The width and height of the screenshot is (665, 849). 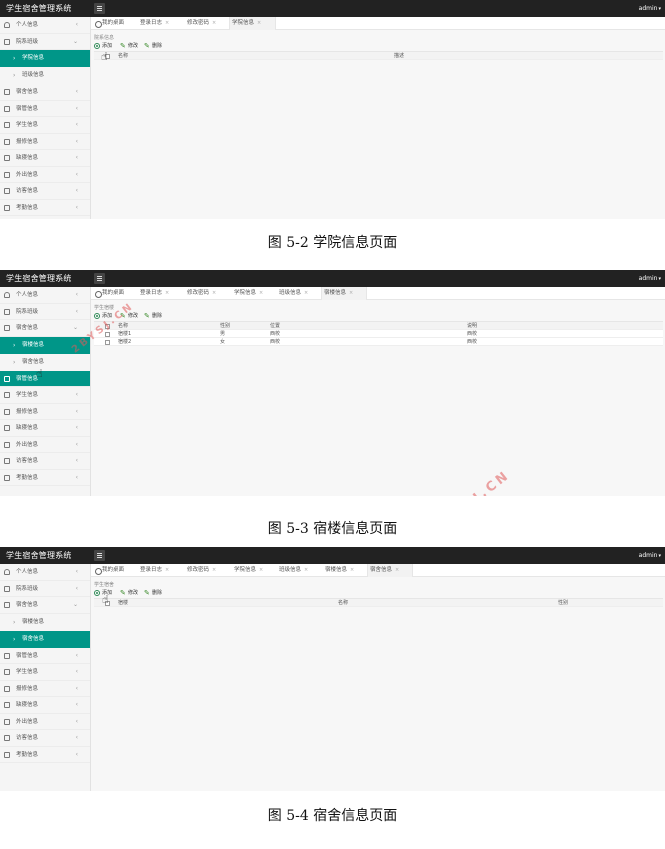 I want to click on sidebar-item-dorm: 宿舍信息 ‹, so click(x=45, y=92).